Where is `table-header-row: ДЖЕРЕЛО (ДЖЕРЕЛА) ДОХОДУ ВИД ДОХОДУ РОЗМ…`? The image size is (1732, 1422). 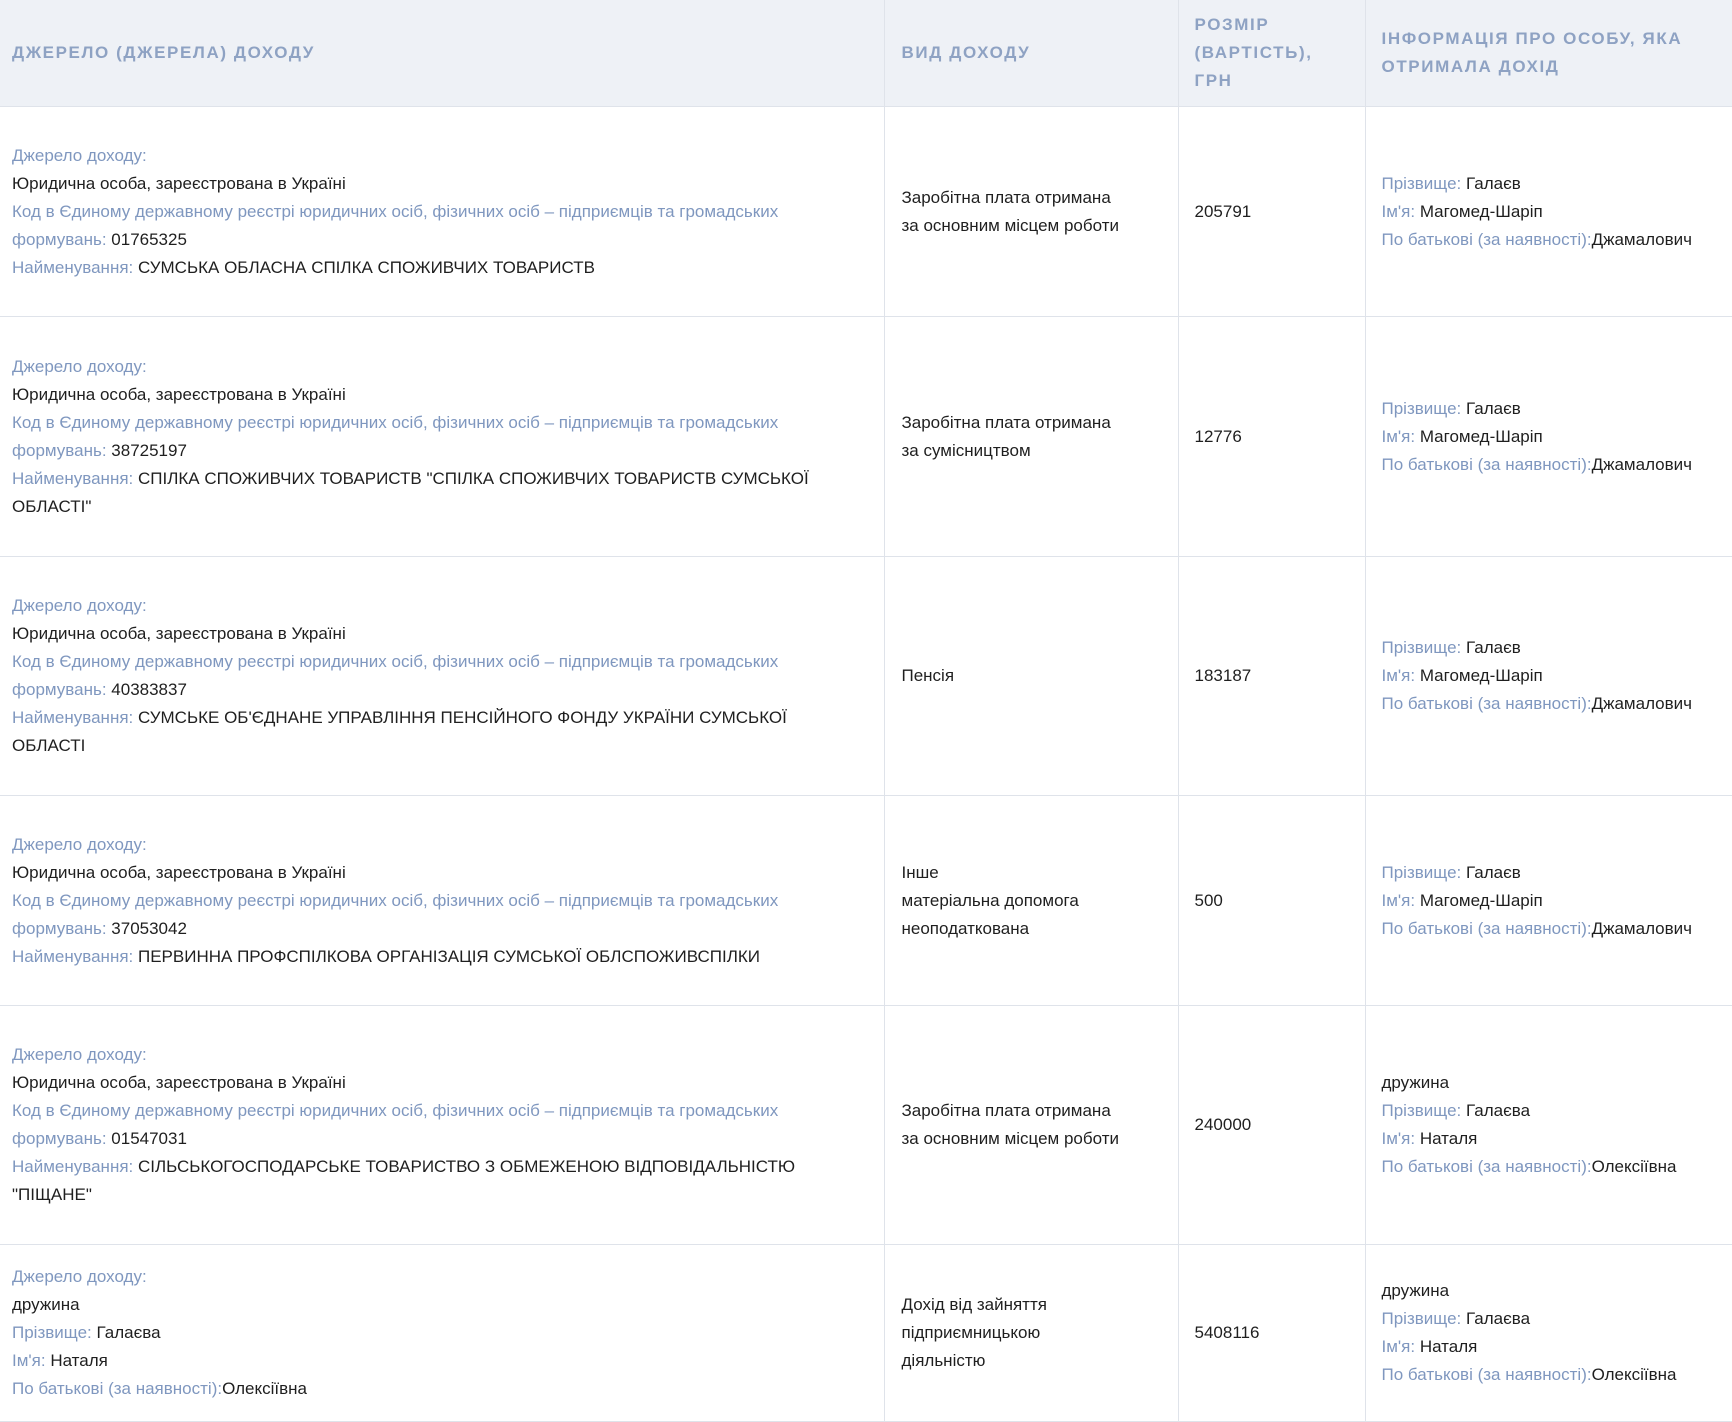
table-header-row: ДЖЕРЕЛО (ДЖЕРЕЛА) ДОХОДУ ВИД ДОХОДУ РОЗМ… is located at coordinates (866, 53).